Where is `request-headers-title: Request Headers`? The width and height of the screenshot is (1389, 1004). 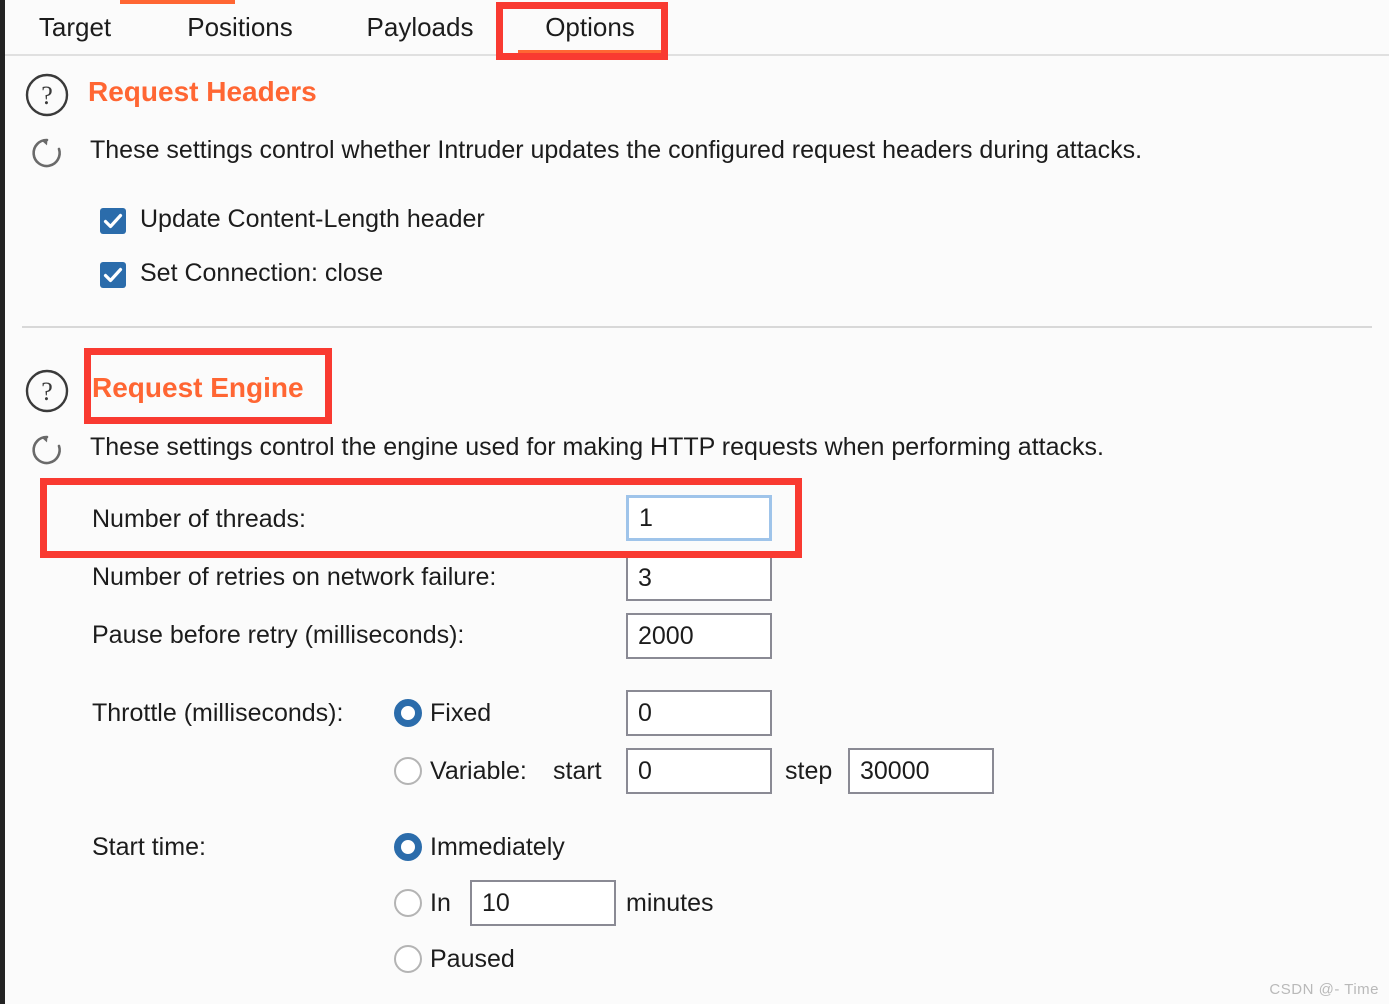 request-headers-title: Request Headers is located at coordinates (202, 91).